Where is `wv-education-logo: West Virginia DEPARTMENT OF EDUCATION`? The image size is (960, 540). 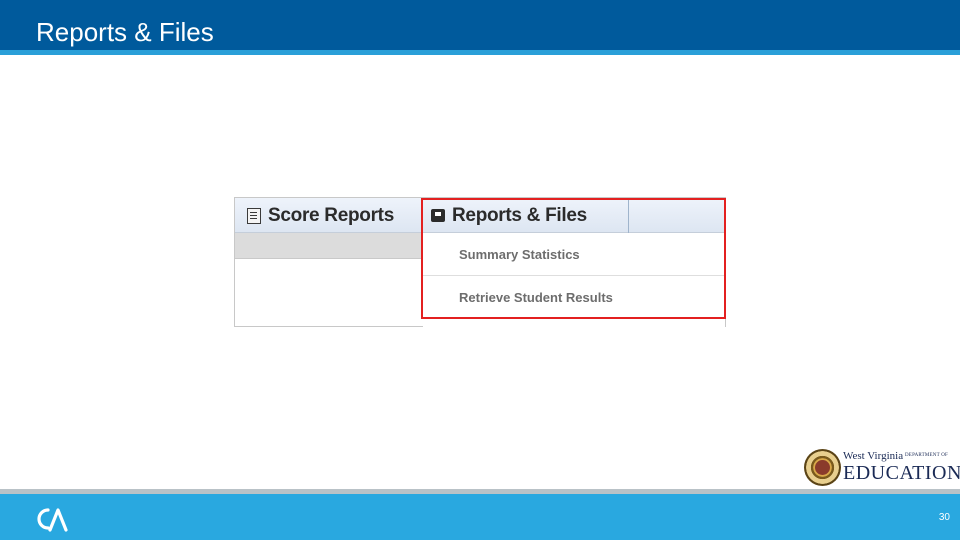 wv-education-logo: West Virginia DEPARTMENT OF EDUCATION is located at coordinates (882, 468).